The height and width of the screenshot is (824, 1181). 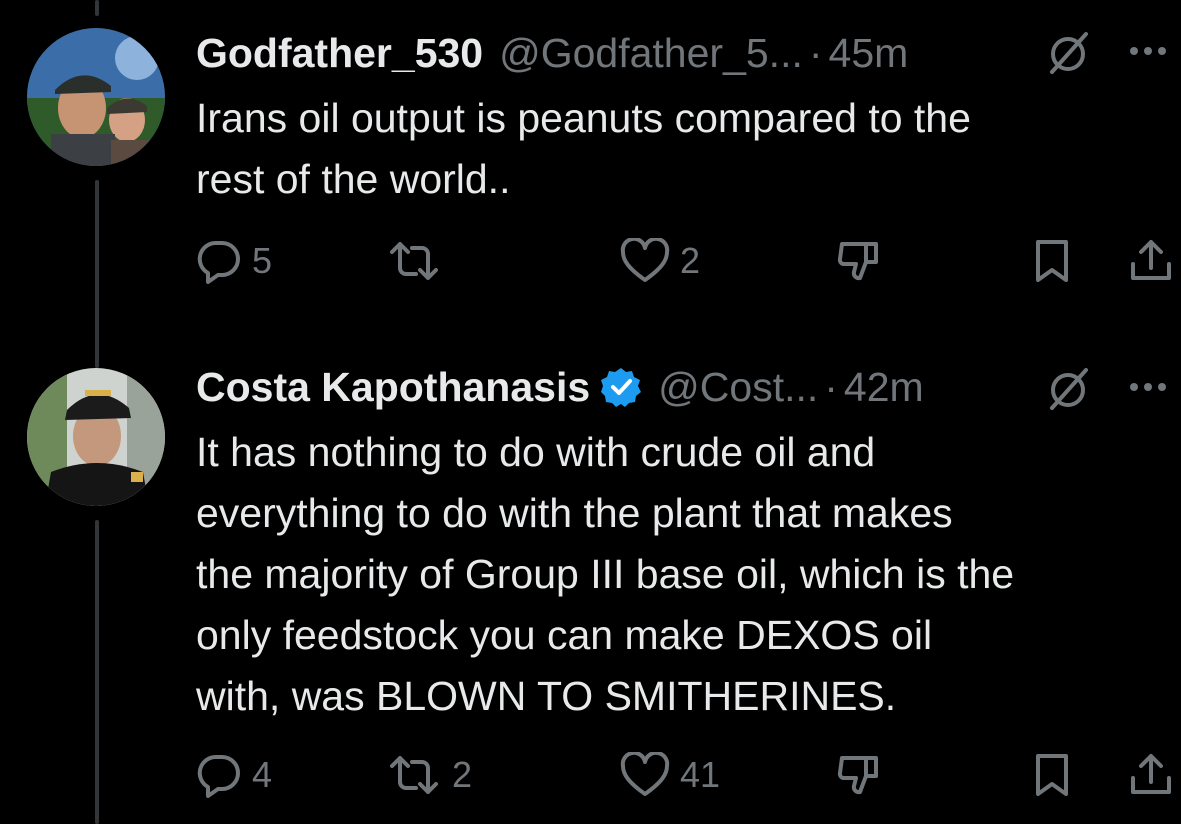 What do you see at coordinates (700, 774) in the screenshot?
I see `like-count: 41` at bounding box center [700, 774].